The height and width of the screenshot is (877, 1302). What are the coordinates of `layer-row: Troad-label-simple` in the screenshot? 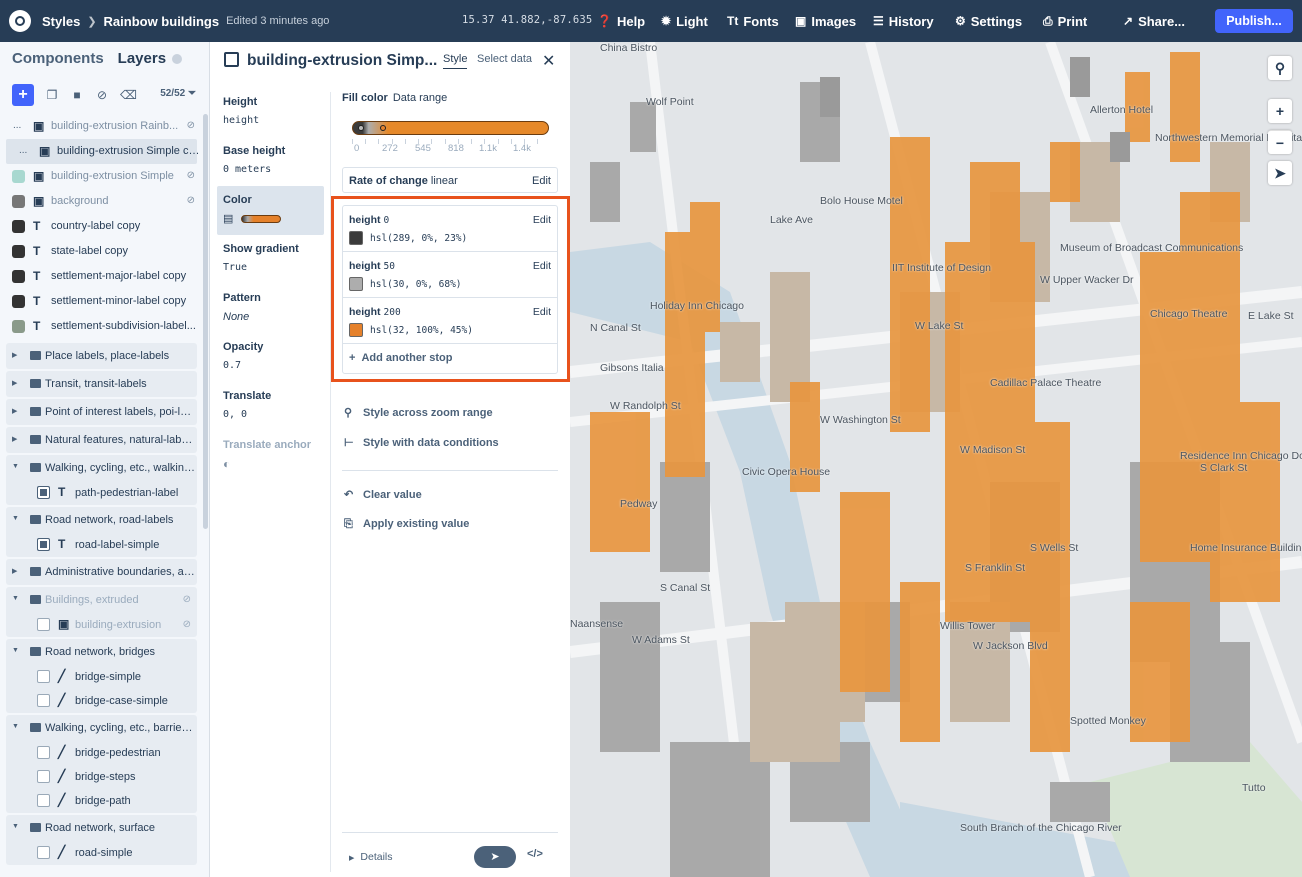 It's located at (101, 545).